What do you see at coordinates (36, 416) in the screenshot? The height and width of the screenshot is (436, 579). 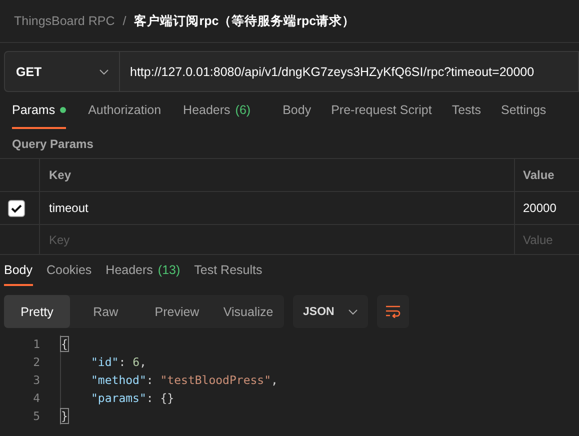 I see `line-number: 5` at bounding box center [36, 416].